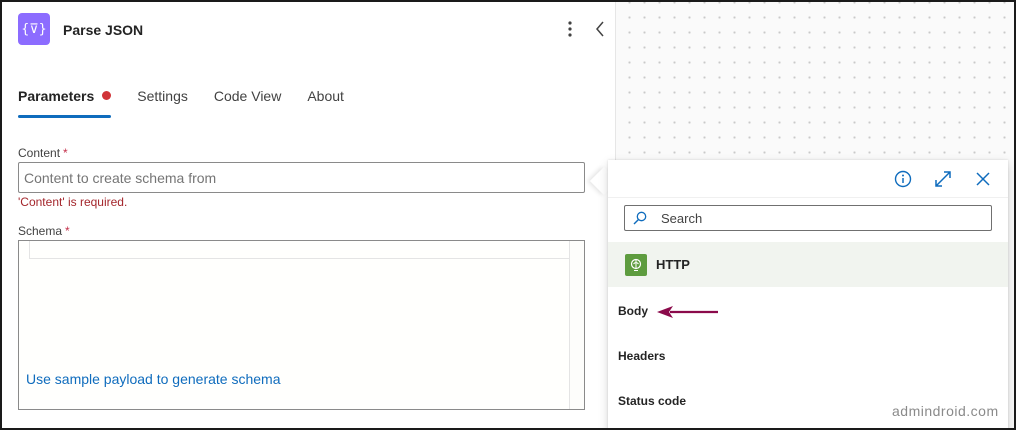 Image resolution: width=1016 pixels, height=430 pixels. I want to click on content-required-mark: *, so click(65, 153).